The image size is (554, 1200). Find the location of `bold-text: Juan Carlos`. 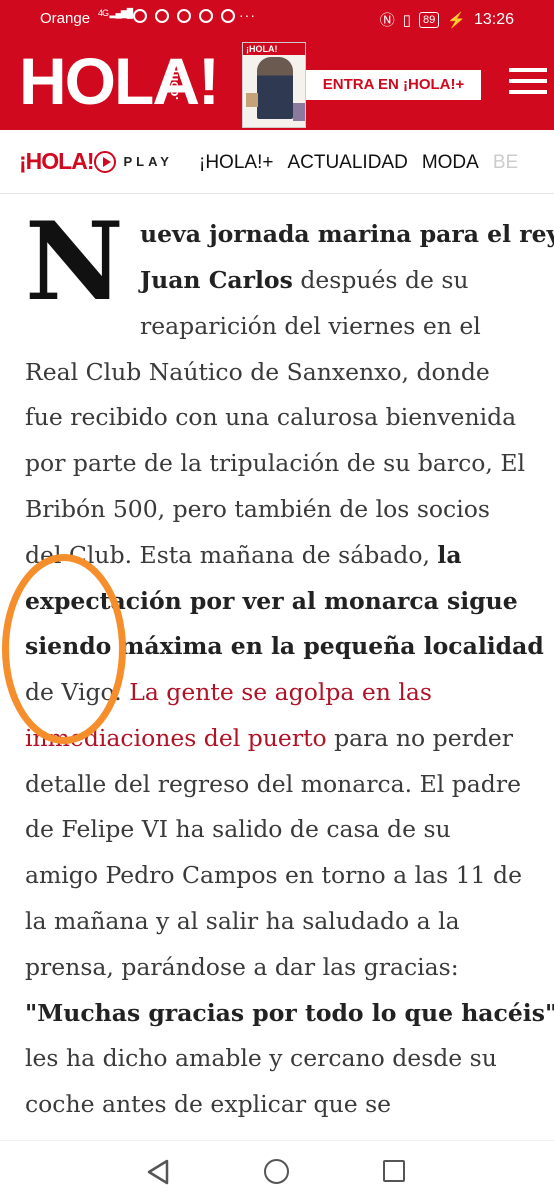

bold-text: Juan Carlos is located at coordinates (216, 280).